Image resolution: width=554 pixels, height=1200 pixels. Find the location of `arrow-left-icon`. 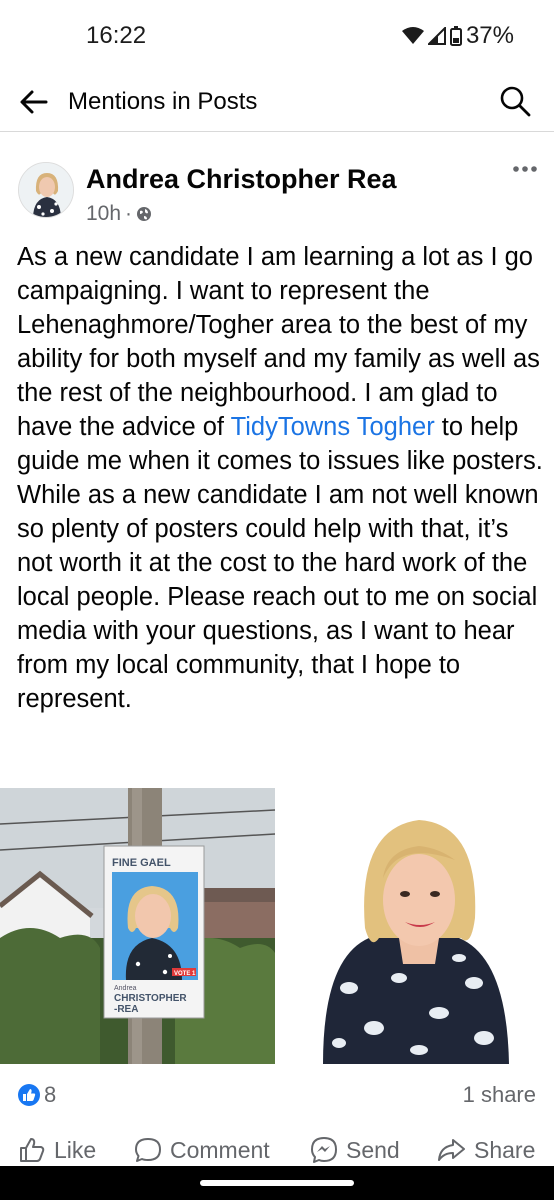

arrow-left-icon is located at coordinates (34, 102).